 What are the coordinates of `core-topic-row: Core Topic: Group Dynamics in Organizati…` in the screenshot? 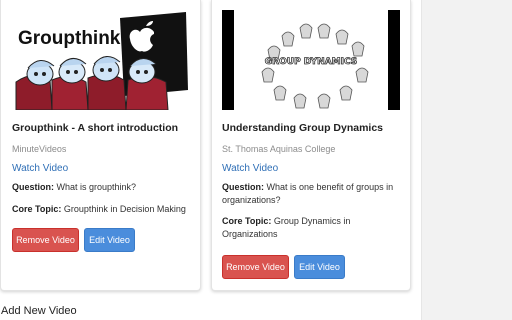 It's located at (297, 228).